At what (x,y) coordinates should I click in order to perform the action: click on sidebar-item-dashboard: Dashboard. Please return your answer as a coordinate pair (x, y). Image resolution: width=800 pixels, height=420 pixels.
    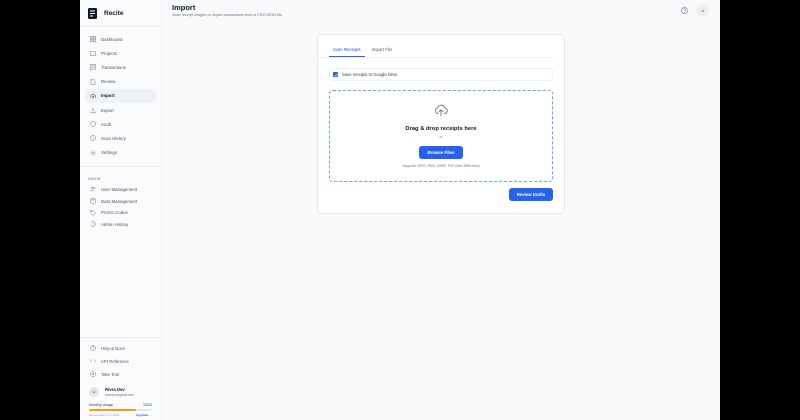
    Looking at the image, I should click on (120, 39).